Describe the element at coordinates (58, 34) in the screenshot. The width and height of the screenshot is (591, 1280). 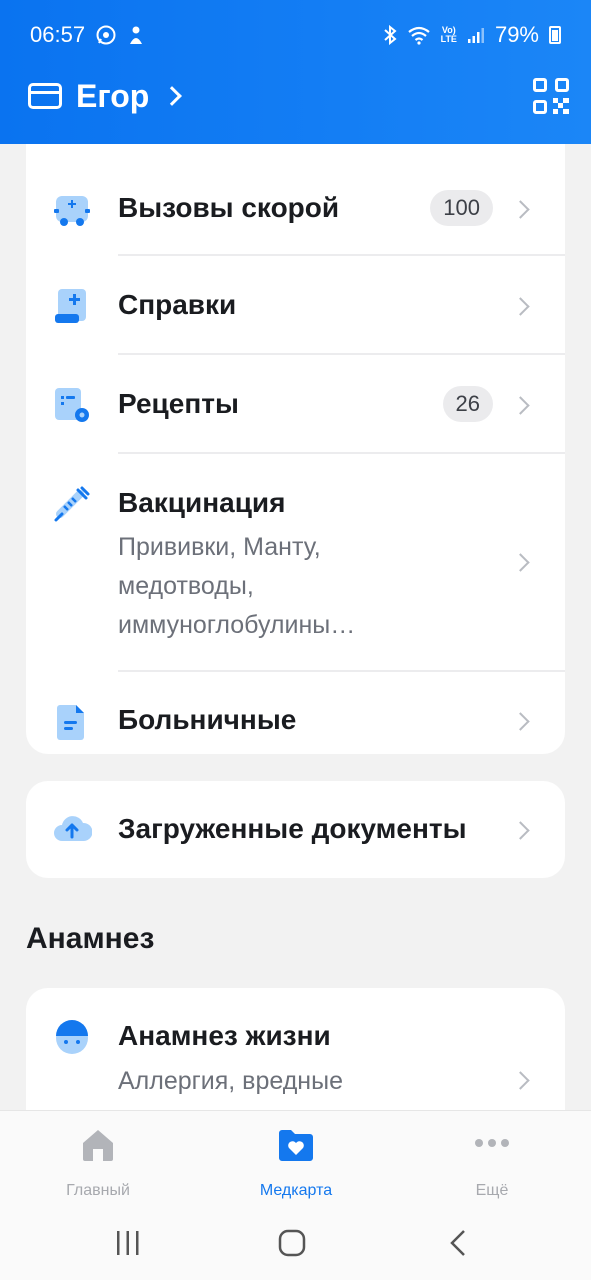
I see `status-time: 06:57` at that location.